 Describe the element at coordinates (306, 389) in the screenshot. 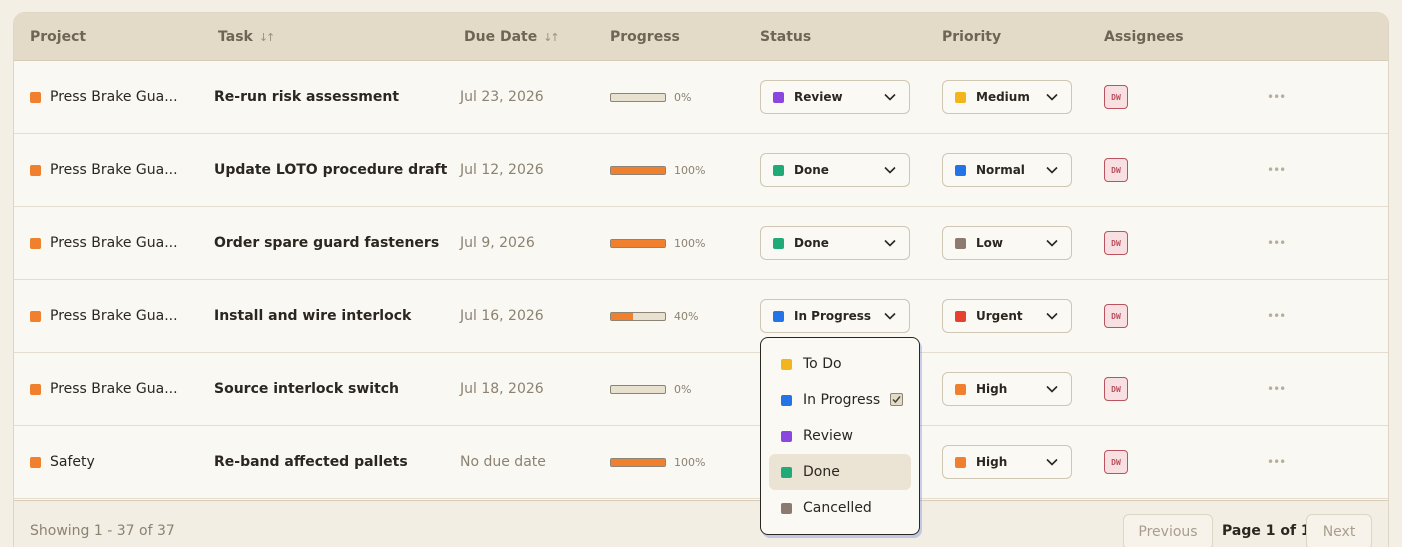

I see `task-name: Source interlock switch` at that location.